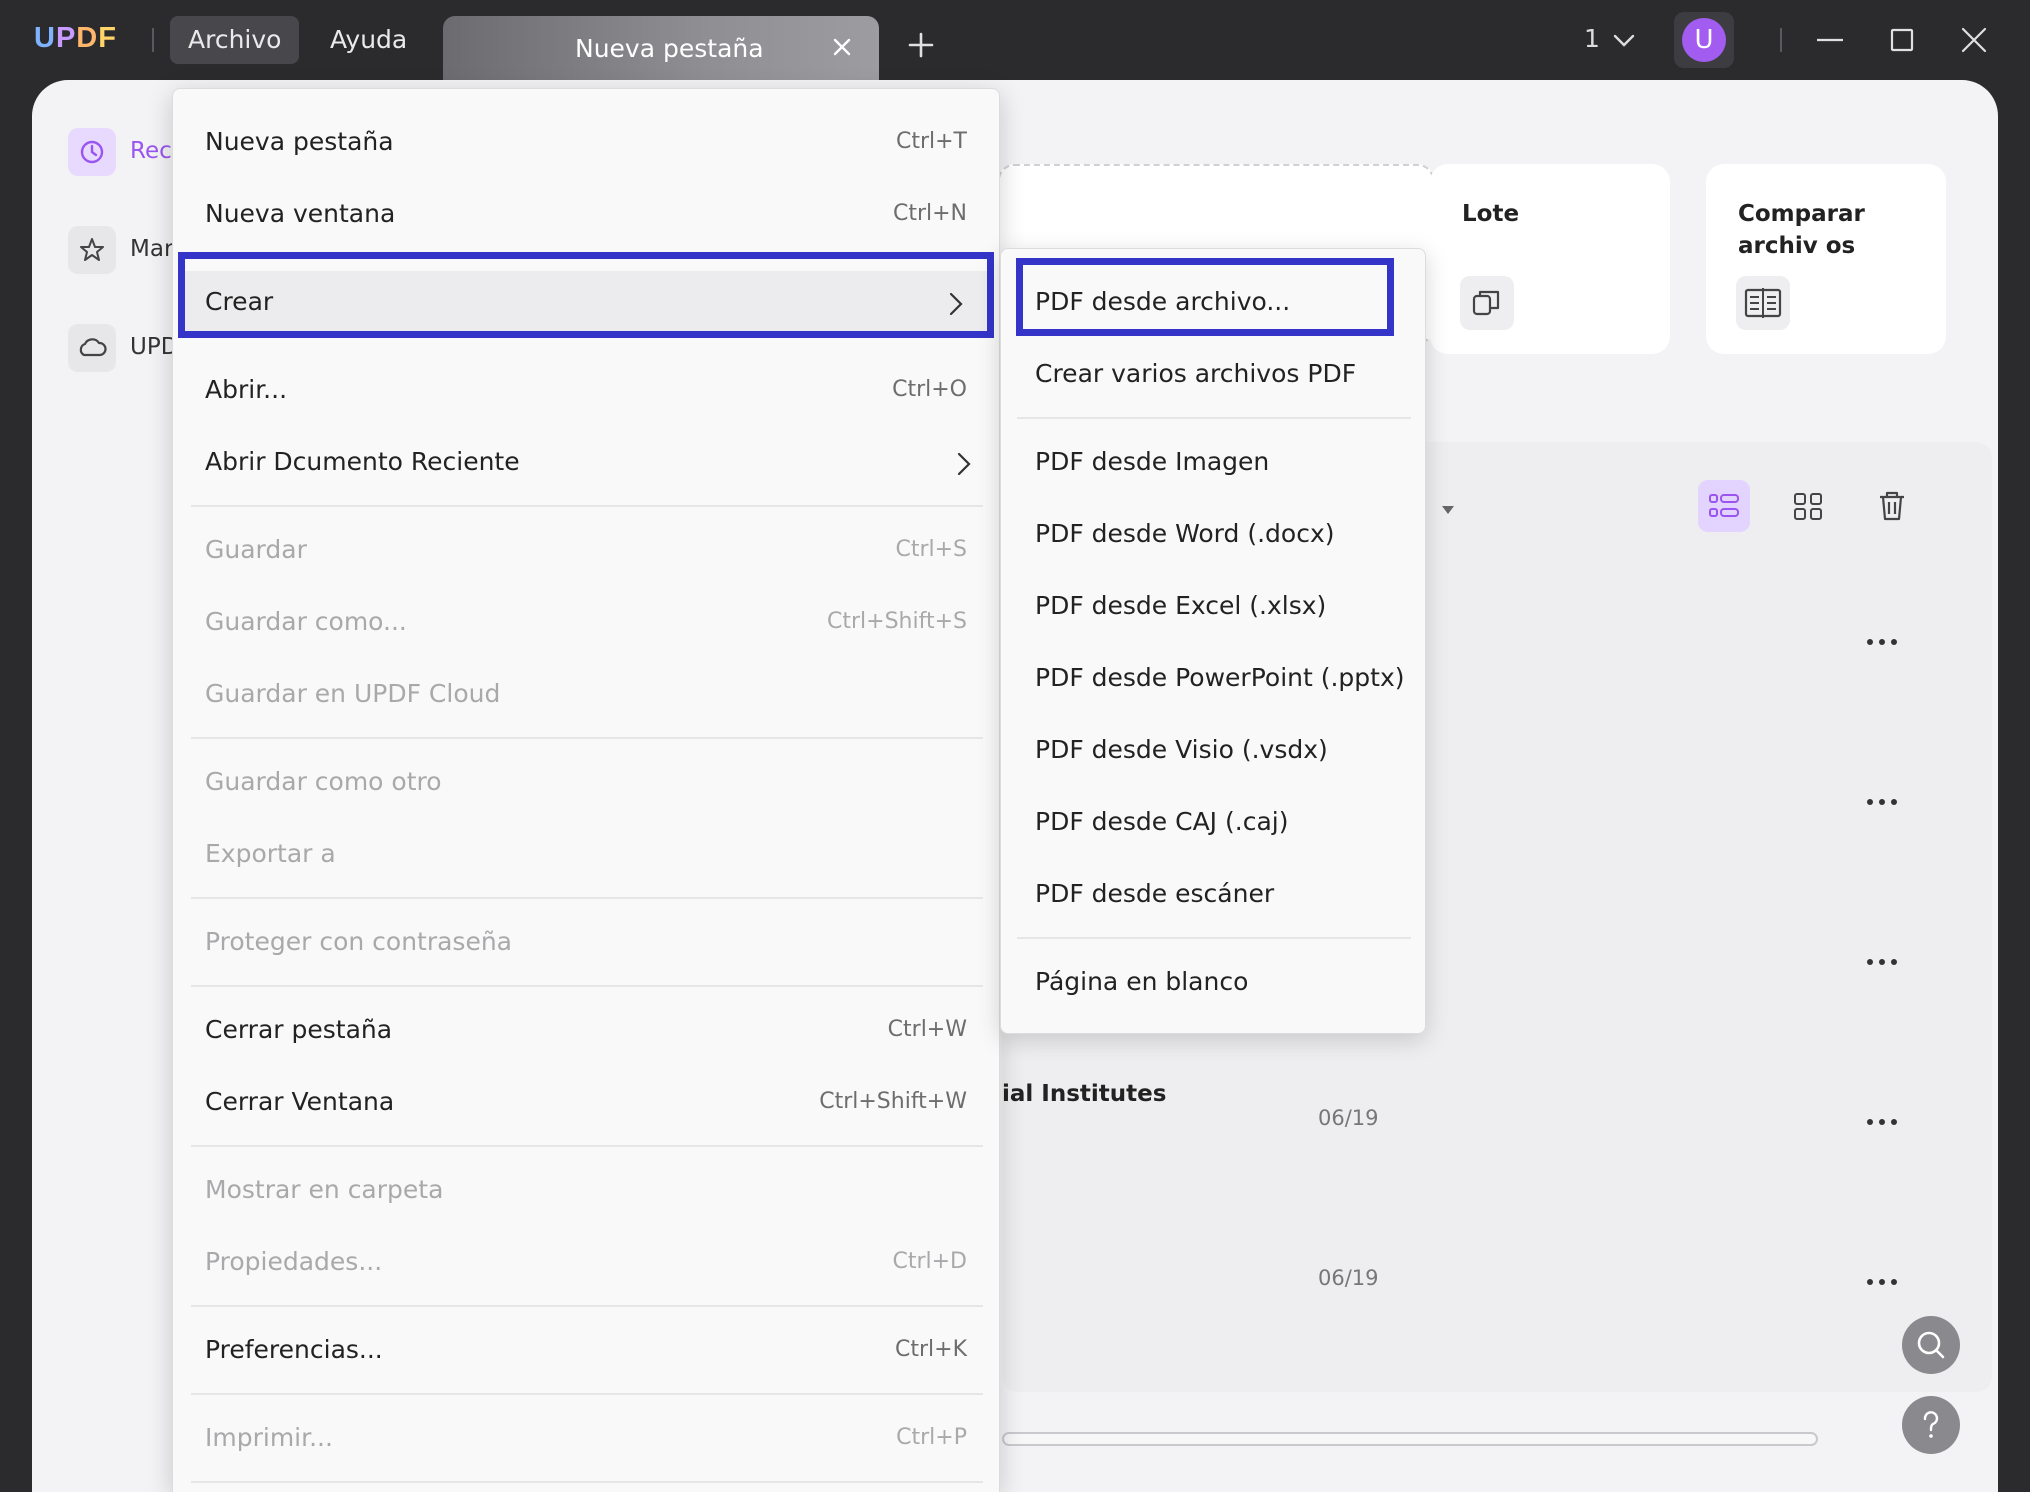 The height and width of the screenshot is (1492, 2030). Describe the element at coordinates (1830, 40) in the screenshot. I see `minimize-icon` at that location.